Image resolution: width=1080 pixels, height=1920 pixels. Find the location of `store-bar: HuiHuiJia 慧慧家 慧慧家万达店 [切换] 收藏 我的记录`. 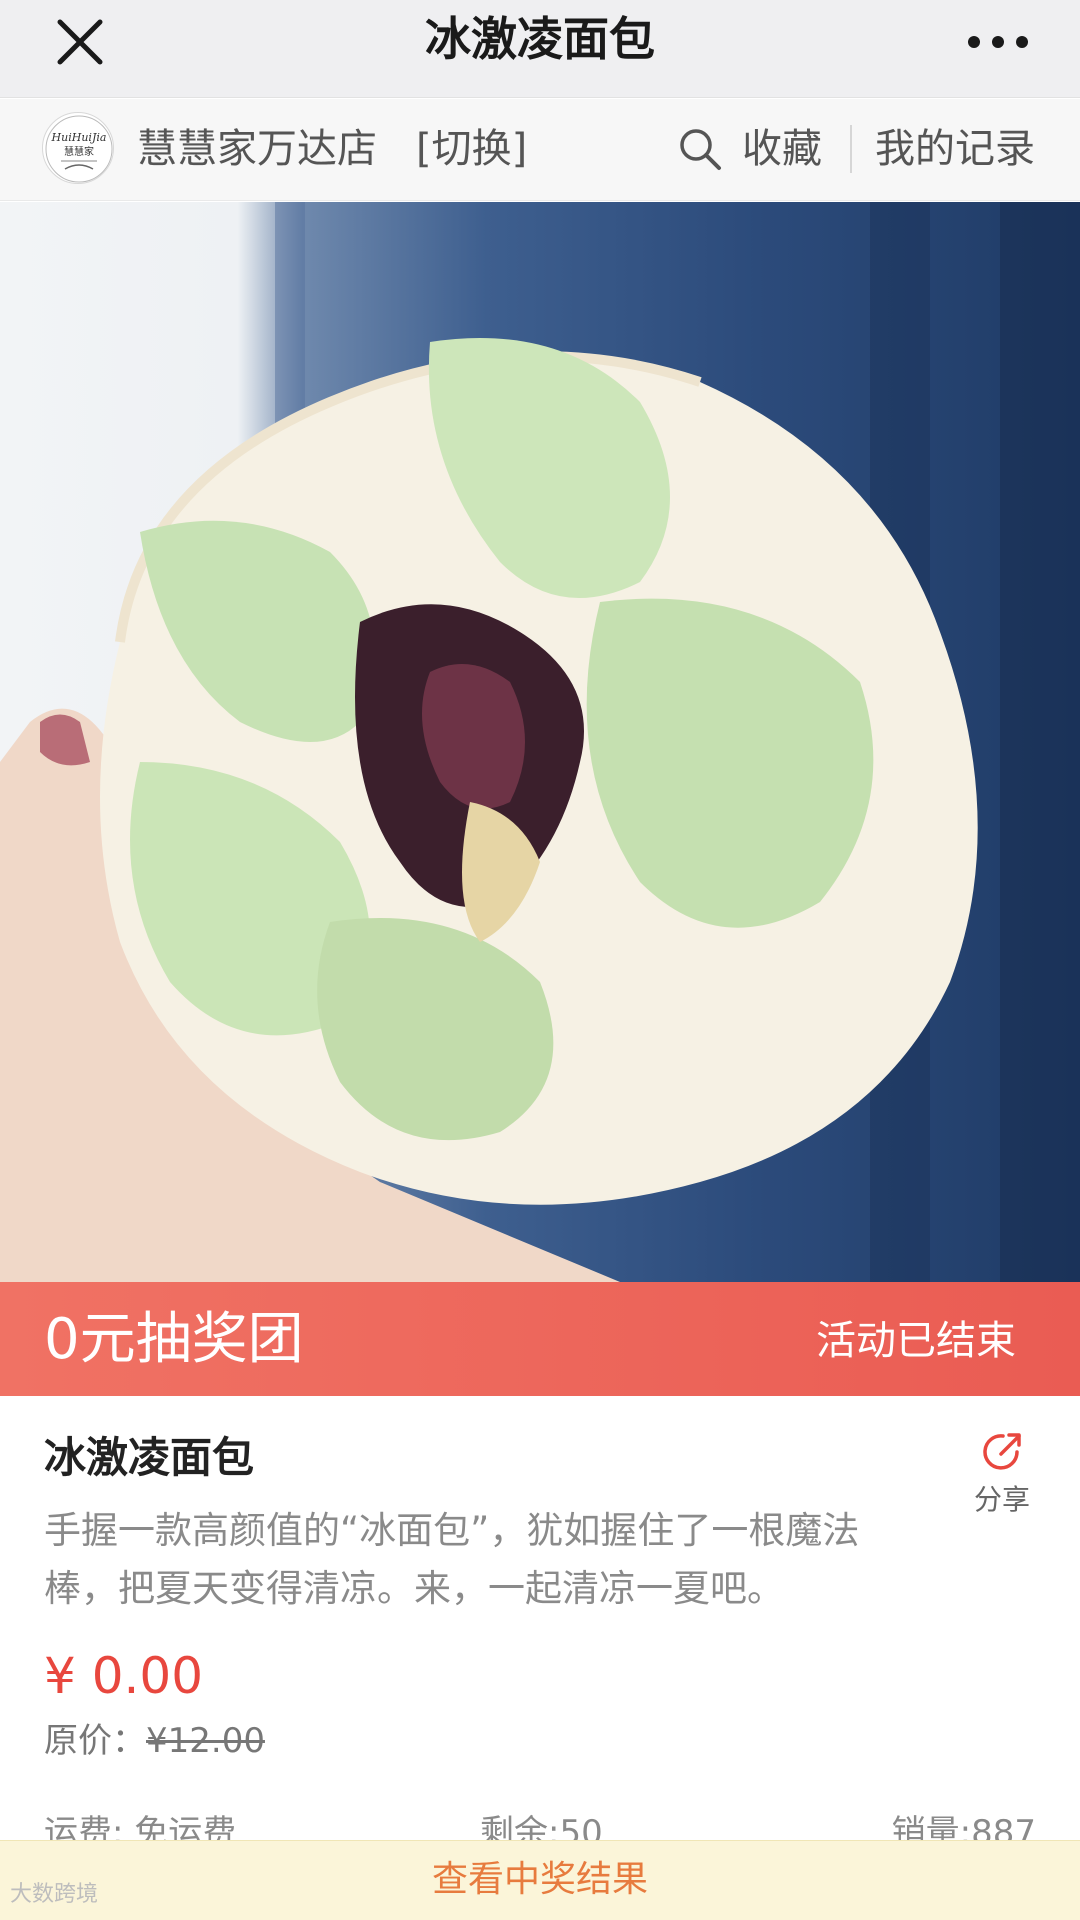

store-bar: HuiHuiJia 慧慧家 慧慧家万达店 [切换] 收藏 我的记录 is located at coordinates (540, 150).